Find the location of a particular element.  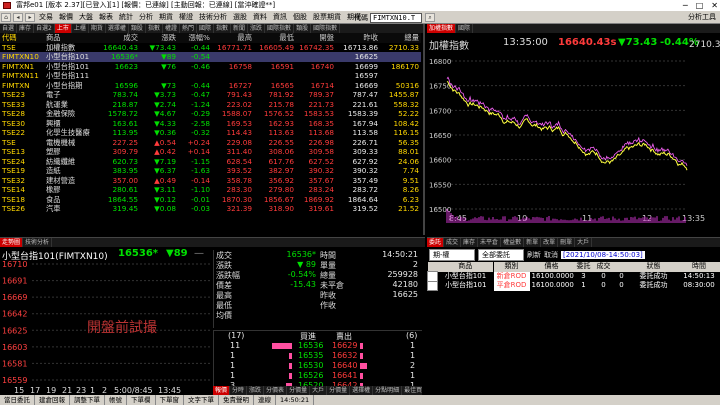

order-header-cell: 商品 is located at coordinates (465, 267).